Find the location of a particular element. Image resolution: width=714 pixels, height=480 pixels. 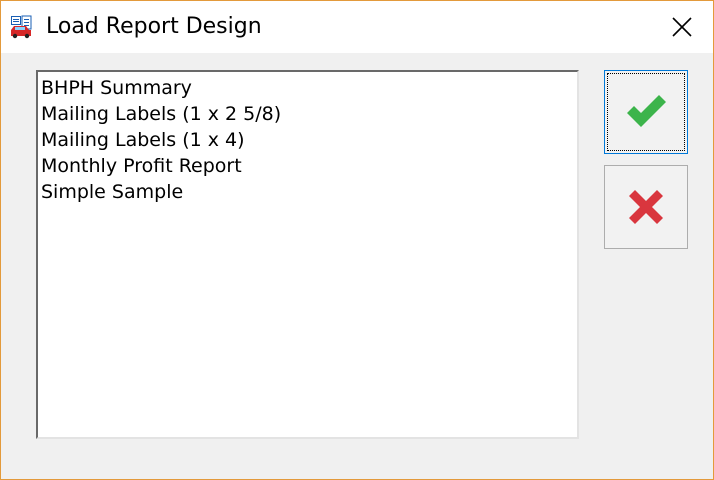

x-mark-icon is located at coordinates (646, 207).